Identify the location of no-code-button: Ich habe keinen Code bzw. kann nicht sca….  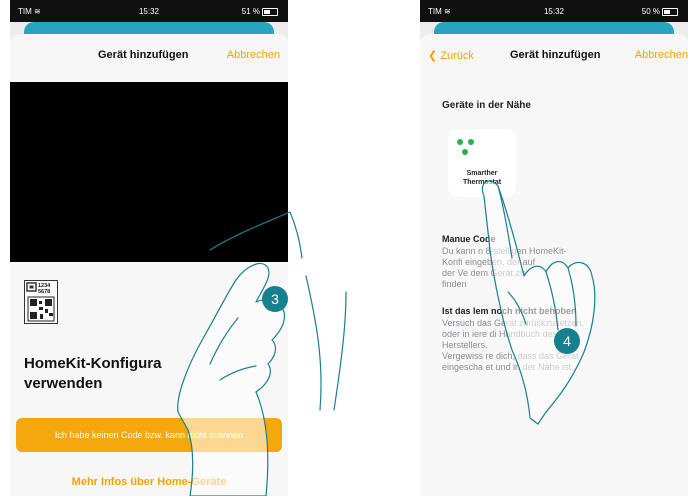
(149, 435).